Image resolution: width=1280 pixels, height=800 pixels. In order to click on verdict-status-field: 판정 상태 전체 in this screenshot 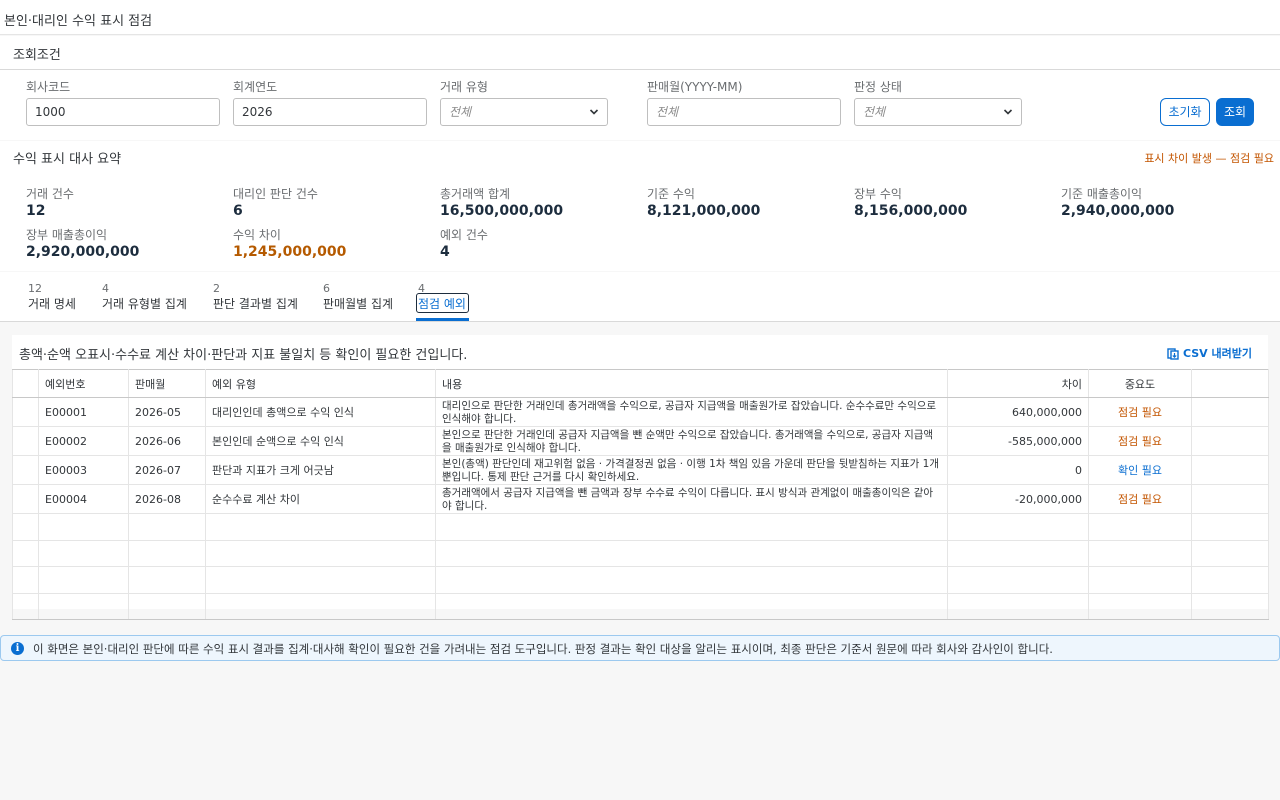, I will do `click(938, 102)`.